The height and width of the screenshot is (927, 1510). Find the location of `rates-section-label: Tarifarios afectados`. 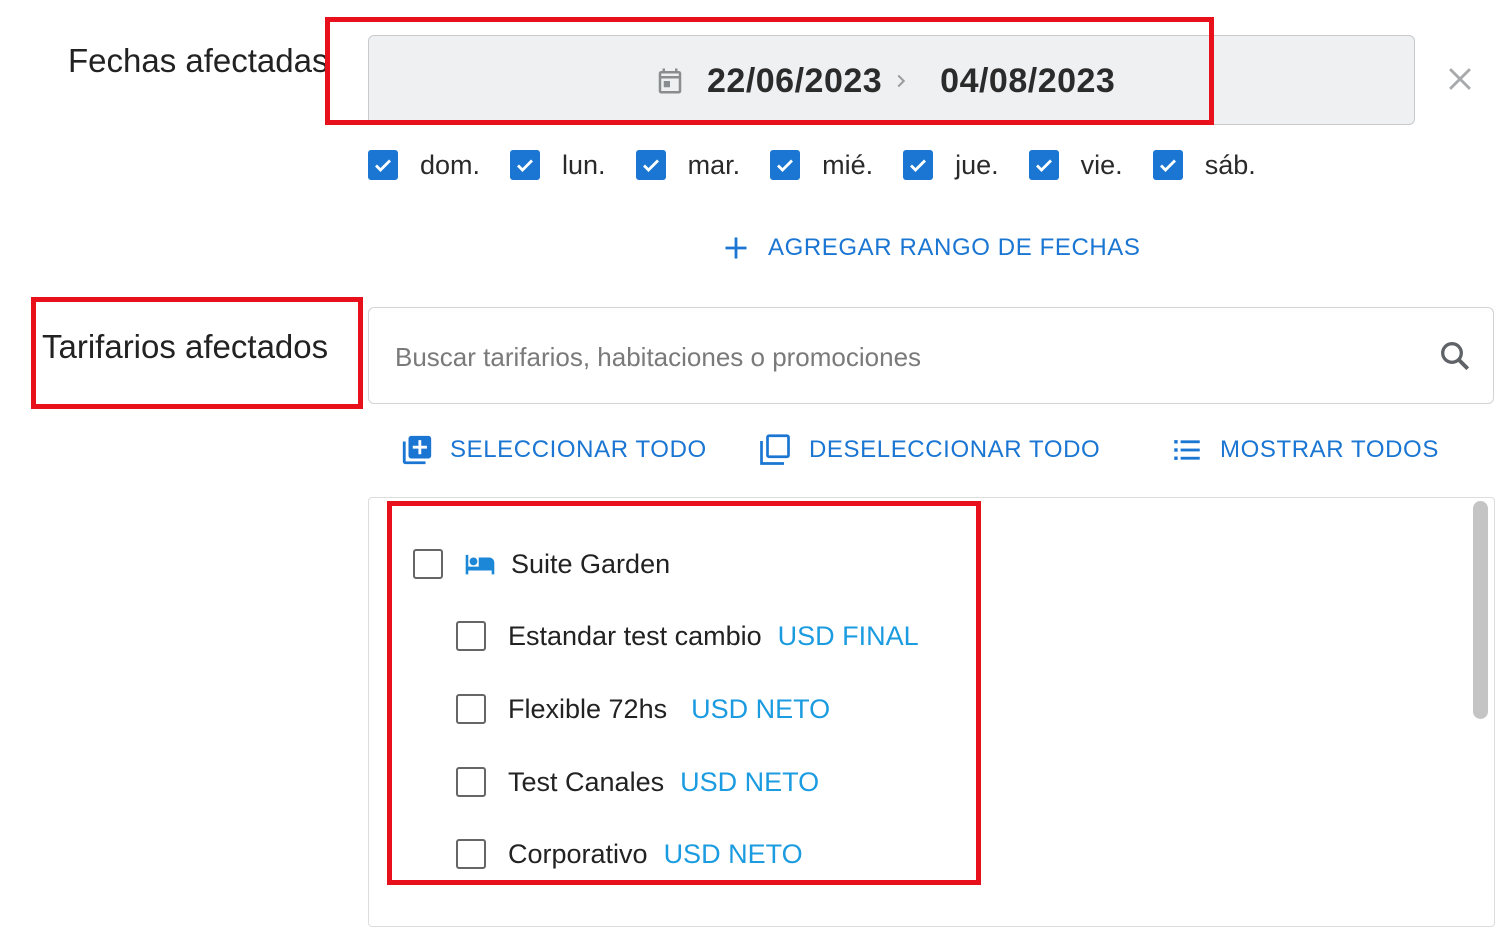

rates-section-label: Tarifarios afectados is located at coordinates (185, 346).